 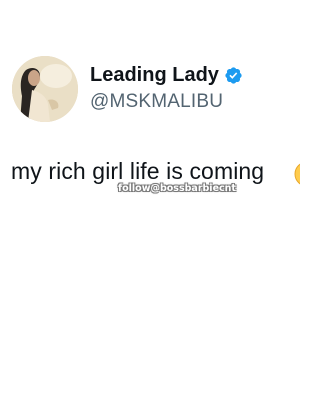 I want to click on watermark-text: follow@bossbarbiecnt, so click(x=177, y=188).